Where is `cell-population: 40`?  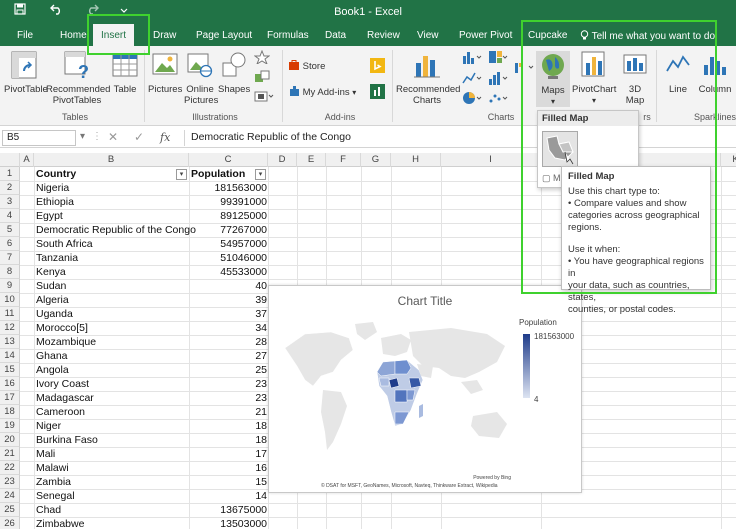 cell-population: 40 is located at coordinates (228, 286).